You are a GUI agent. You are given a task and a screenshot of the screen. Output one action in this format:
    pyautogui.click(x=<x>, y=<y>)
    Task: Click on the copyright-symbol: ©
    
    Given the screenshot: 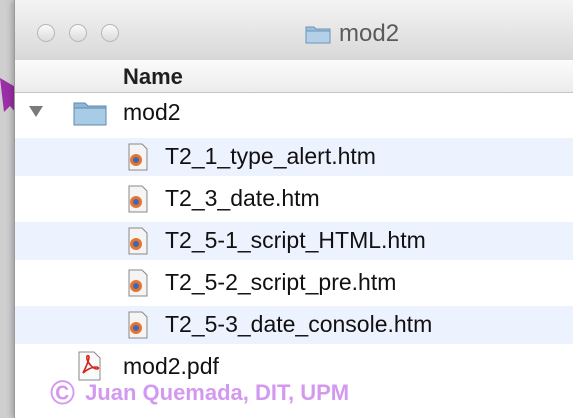 What is the action you would take?
    pyautogui.click(x=63, y=393)
    